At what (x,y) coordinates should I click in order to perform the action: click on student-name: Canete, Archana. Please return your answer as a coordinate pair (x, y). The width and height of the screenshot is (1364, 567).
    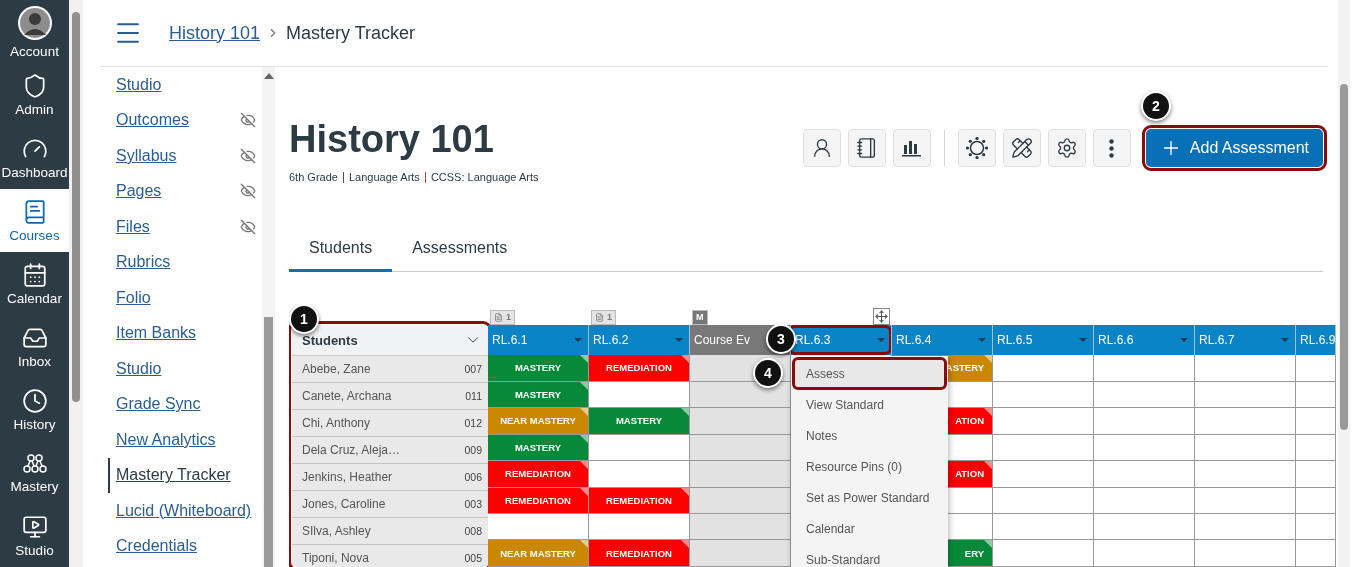
    Looking at the image, I should click on (347, 396).